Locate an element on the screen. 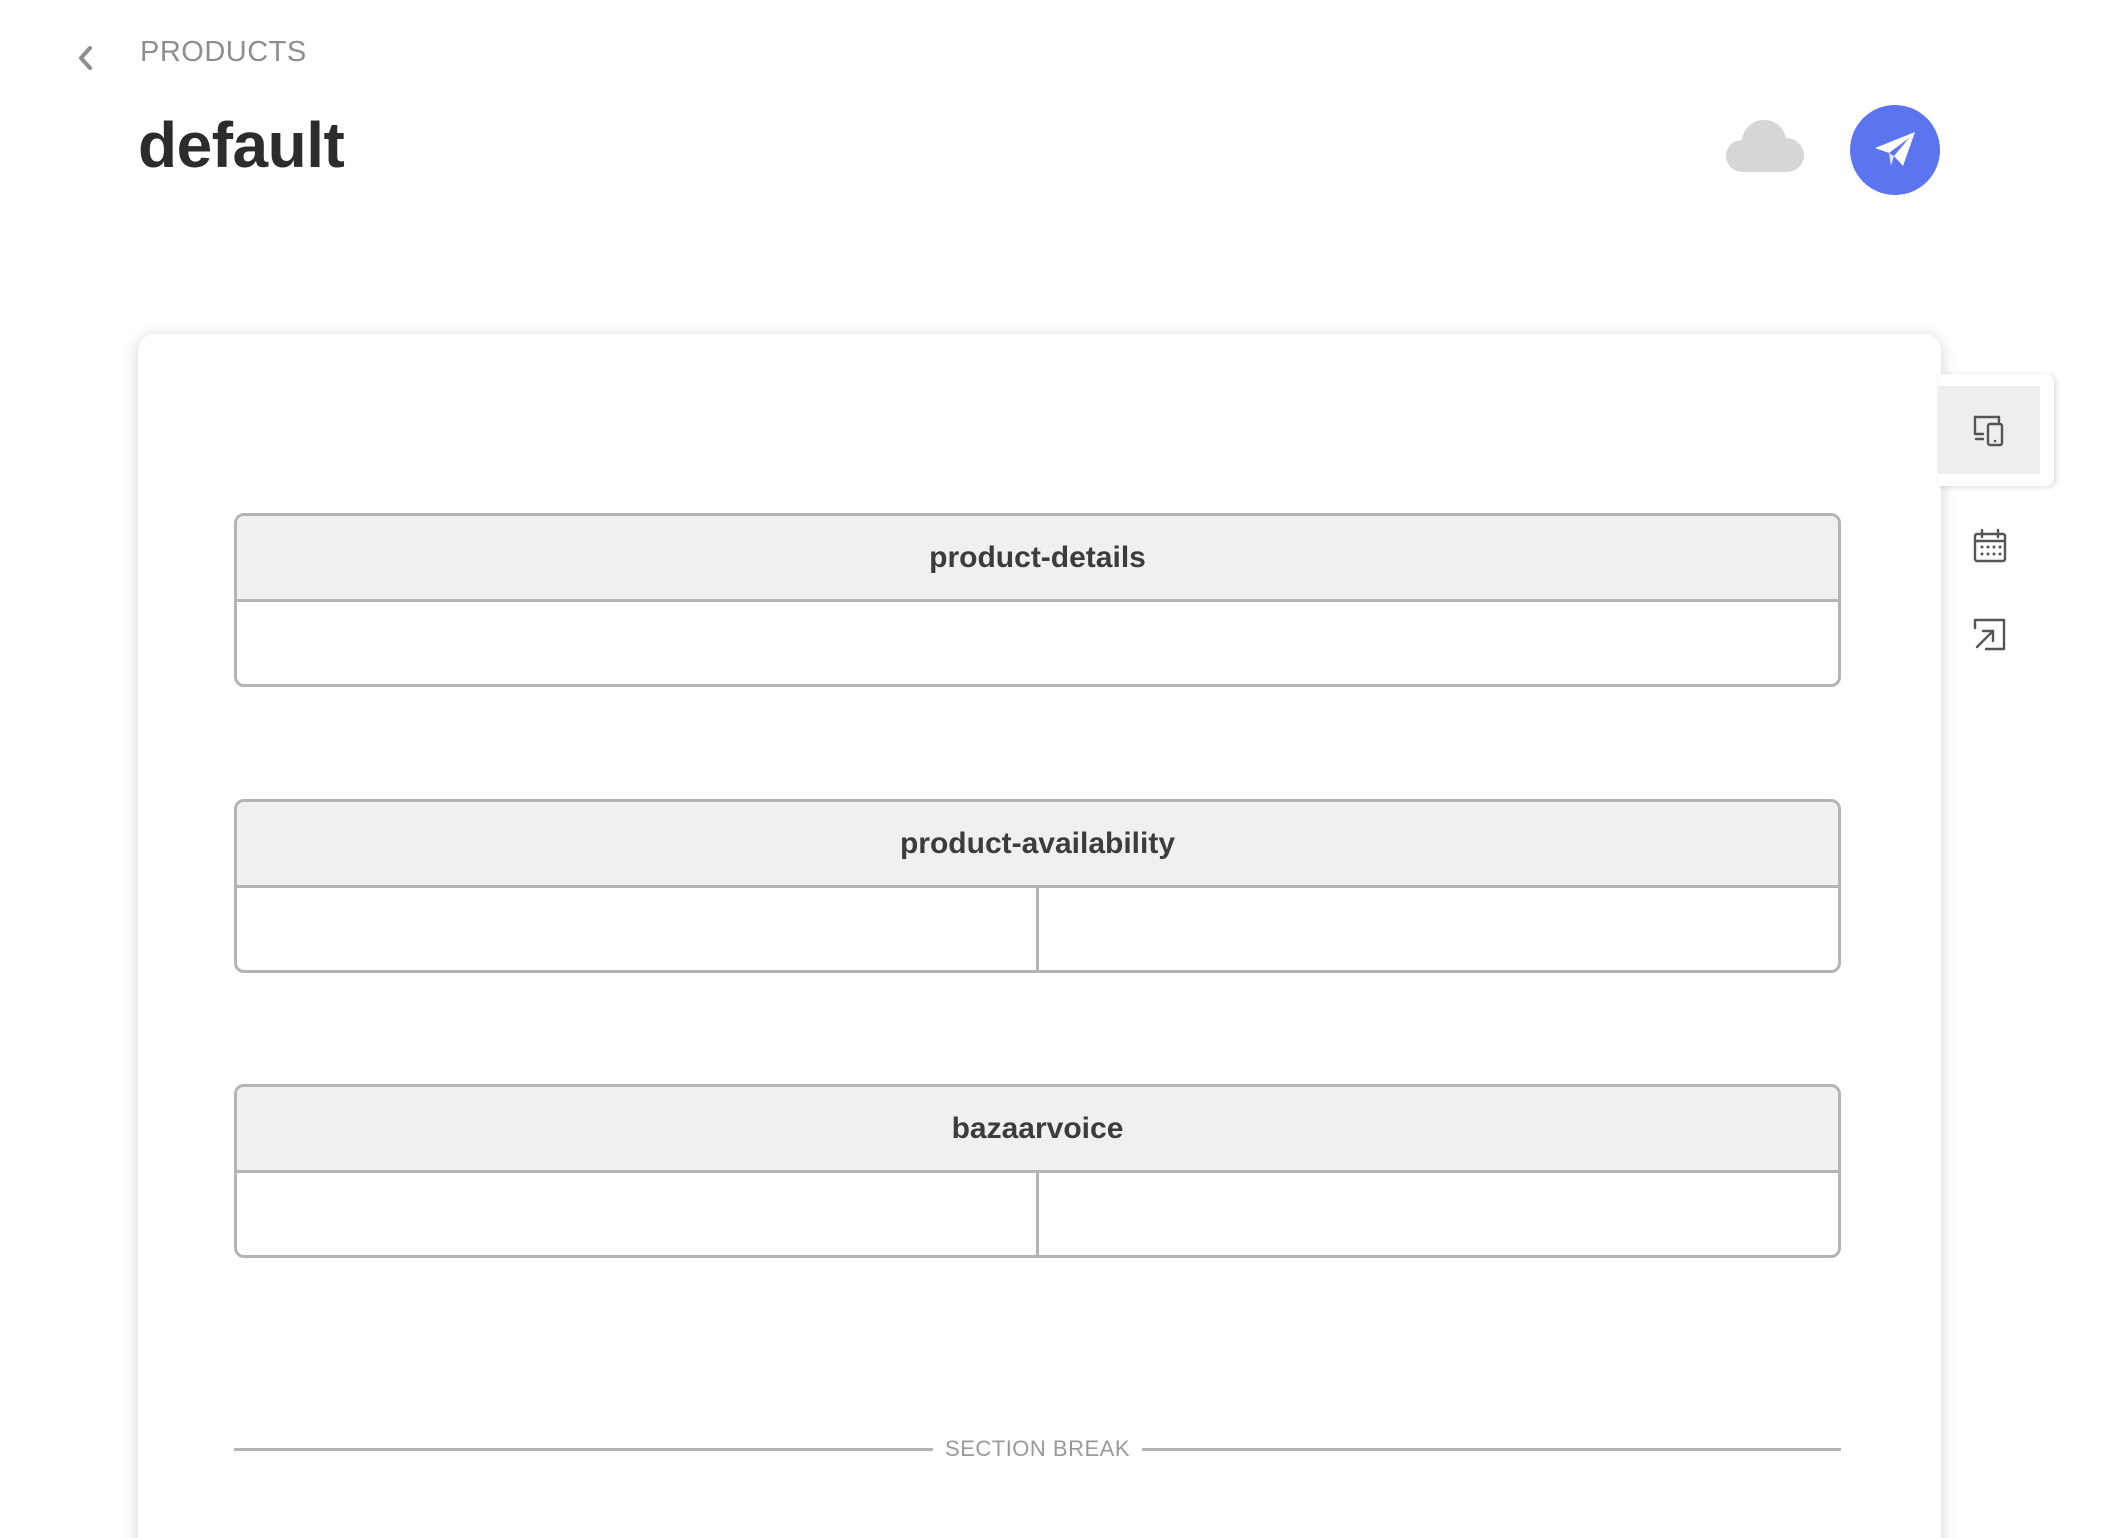 The image size is (2108, 1538). calendar-button is located at coordinates (1990, 546).